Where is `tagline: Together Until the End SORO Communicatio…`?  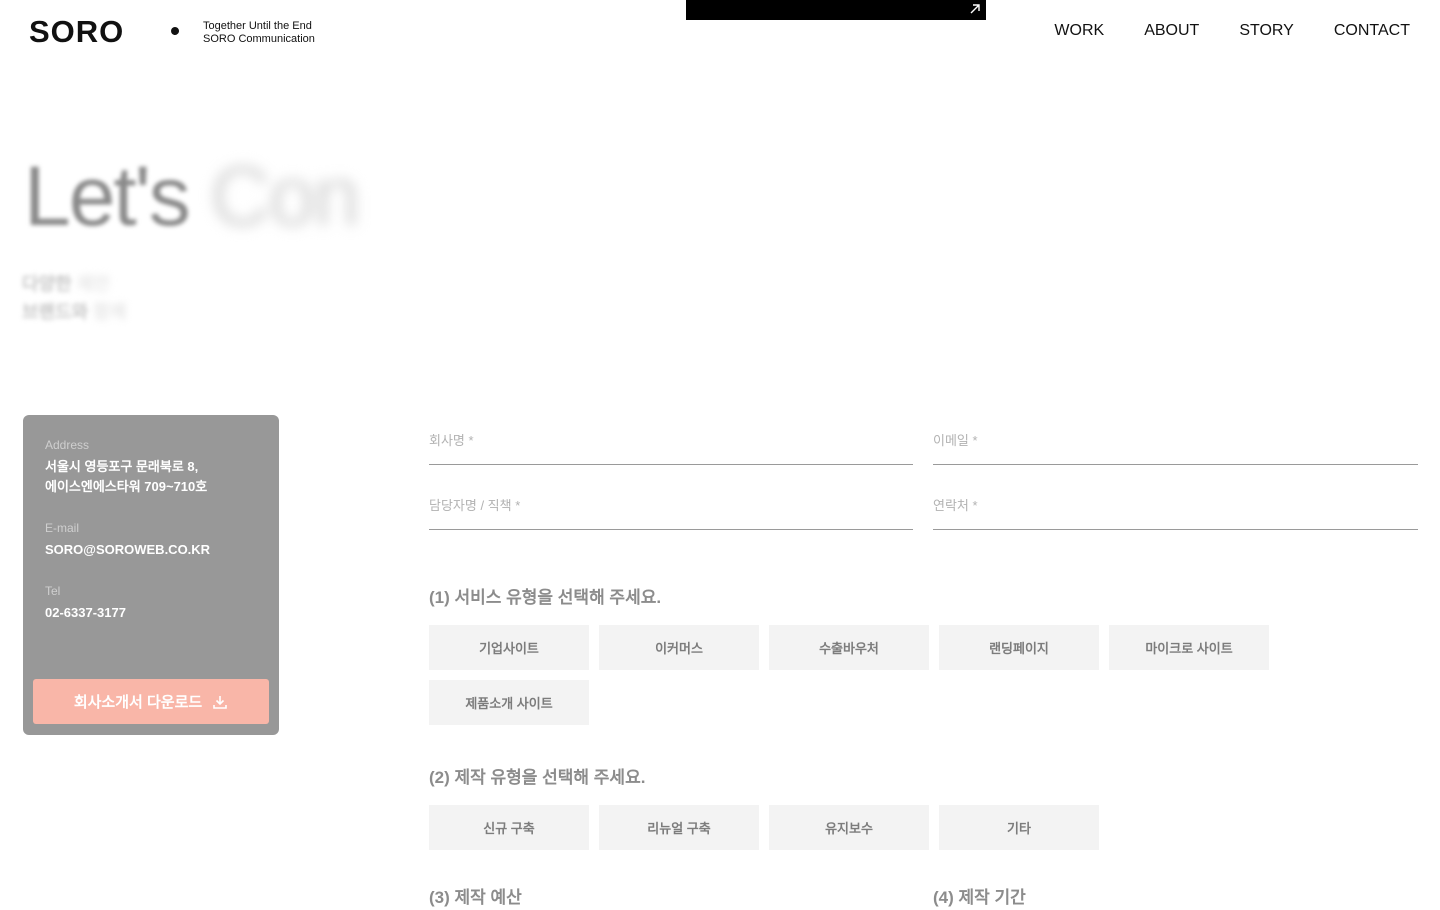 tagline: Together Until the End SORO Communicatio… is located at coordinates (259, 33).